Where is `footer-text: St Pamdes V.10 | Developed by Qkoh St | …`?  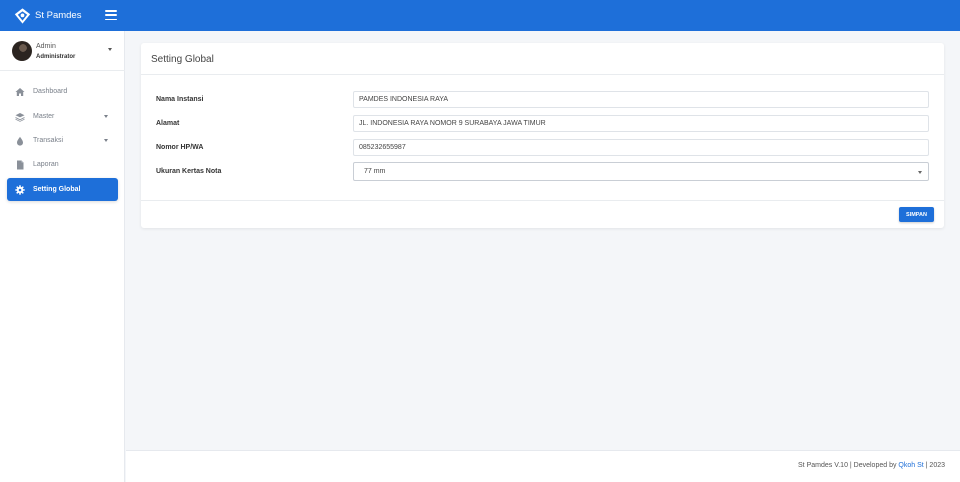 footer-text: St Pamdes V.10 | Developed by Qkoh St | … is located at coordinates (871, 465).